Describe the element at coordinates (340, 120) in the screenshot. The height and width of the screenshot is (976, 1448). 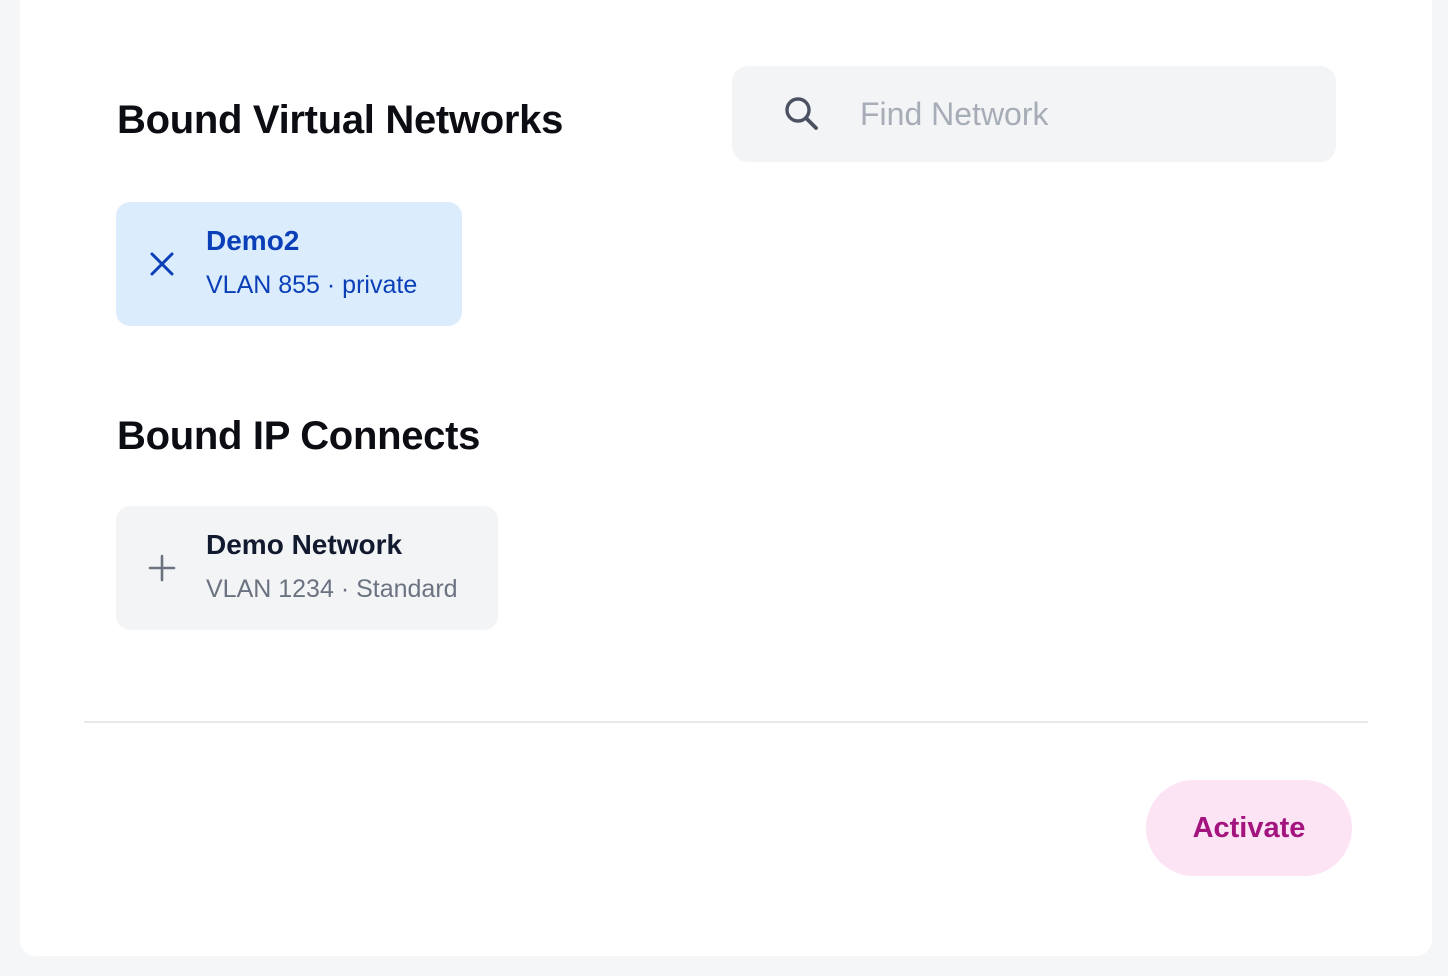
I see `bound-virtual-networks-heading: Bound Virtual Networks` at that location.